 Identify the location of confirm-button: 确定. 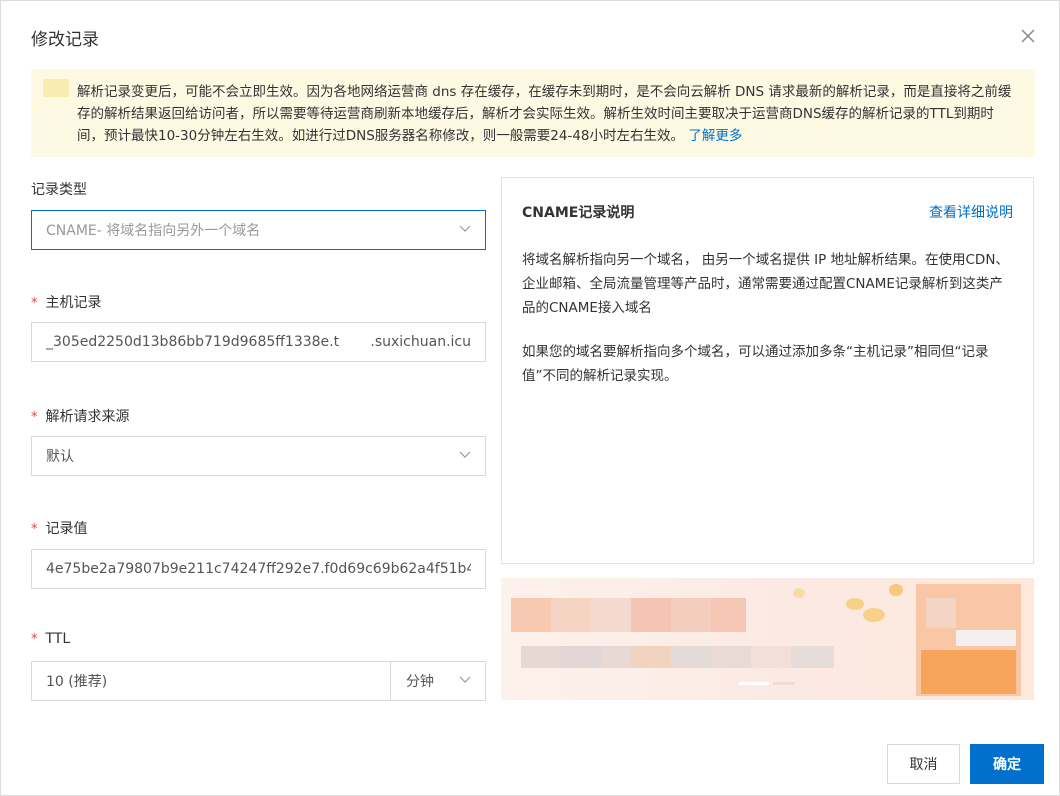
(1007, 764).